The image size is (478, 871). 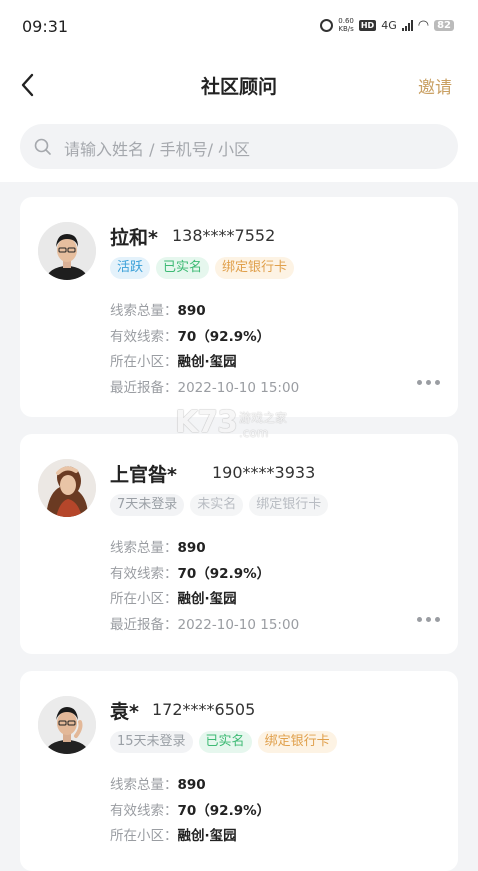 I want to click on status-bar: 09:31 0.60 KB/s HD 4G ◠ 82, so click(x=239, y=28).